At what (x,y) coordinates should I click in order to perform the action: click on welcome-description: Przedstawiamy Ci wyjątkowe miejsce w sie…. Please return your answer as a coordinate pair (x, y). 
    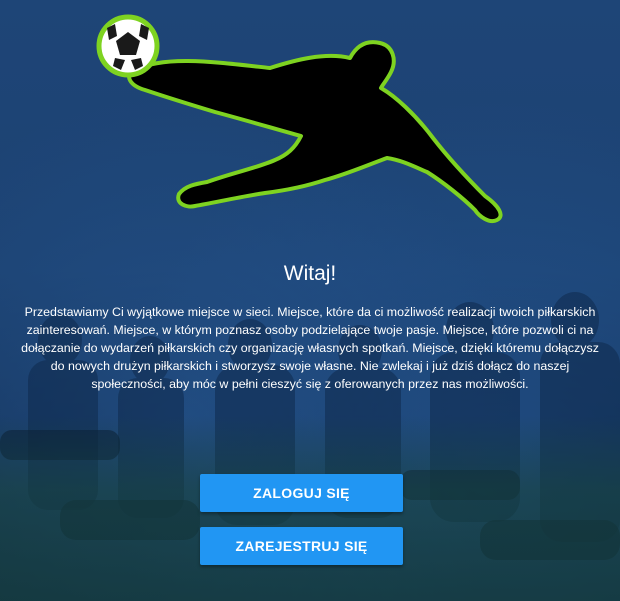
    Looking at the image, I should click on (310, 348).